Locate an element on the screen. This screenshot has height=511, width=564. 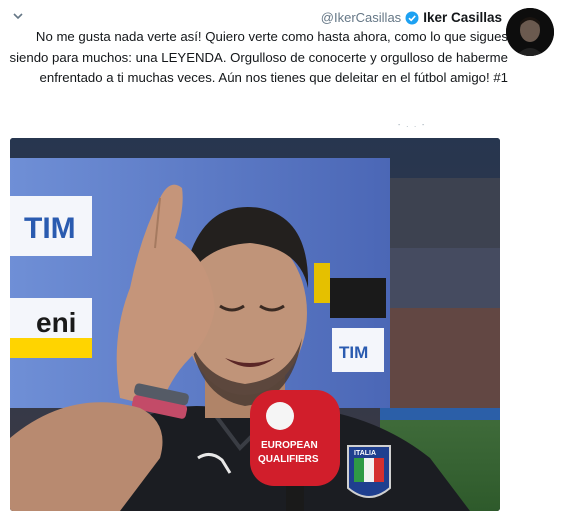
avatar is located at coordinates (530, 32).